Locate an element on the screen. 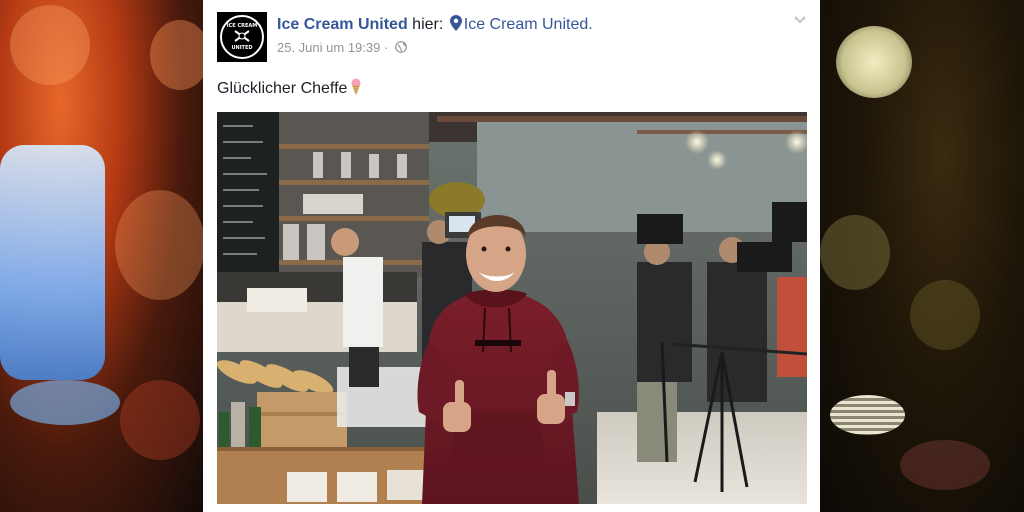  post-header: Ice Cream United hier: Ice Cream United. is located at coordinates (435, 24).